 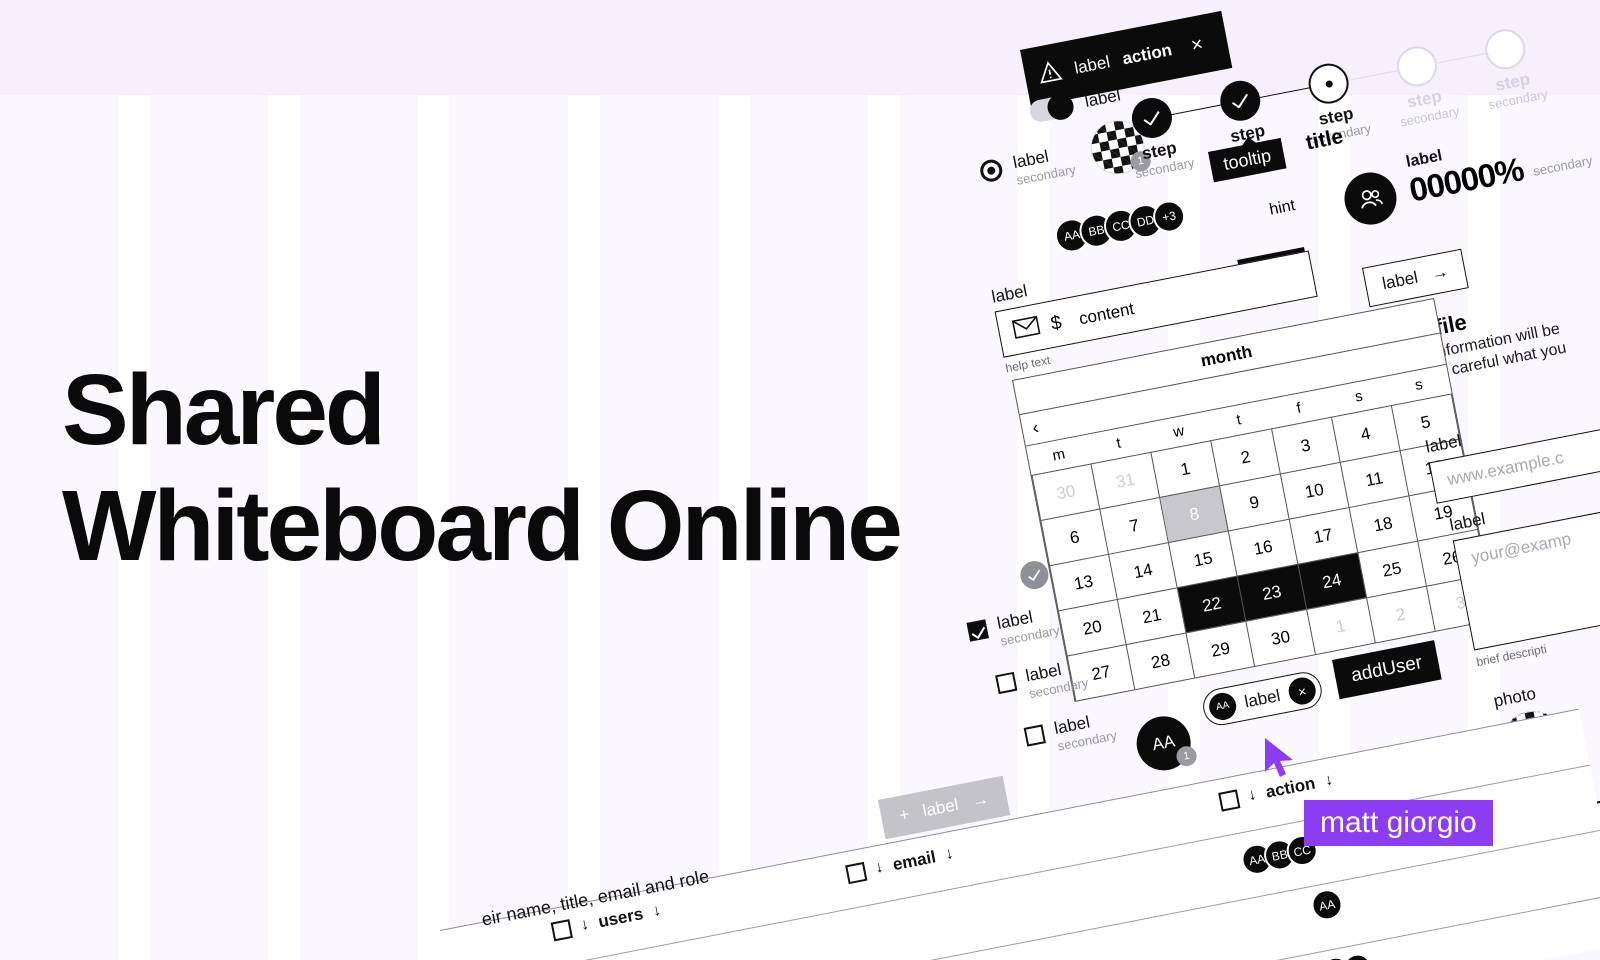 I want to click on cursor-name-tag: matt giorgio, so click(x=1398, y=823).